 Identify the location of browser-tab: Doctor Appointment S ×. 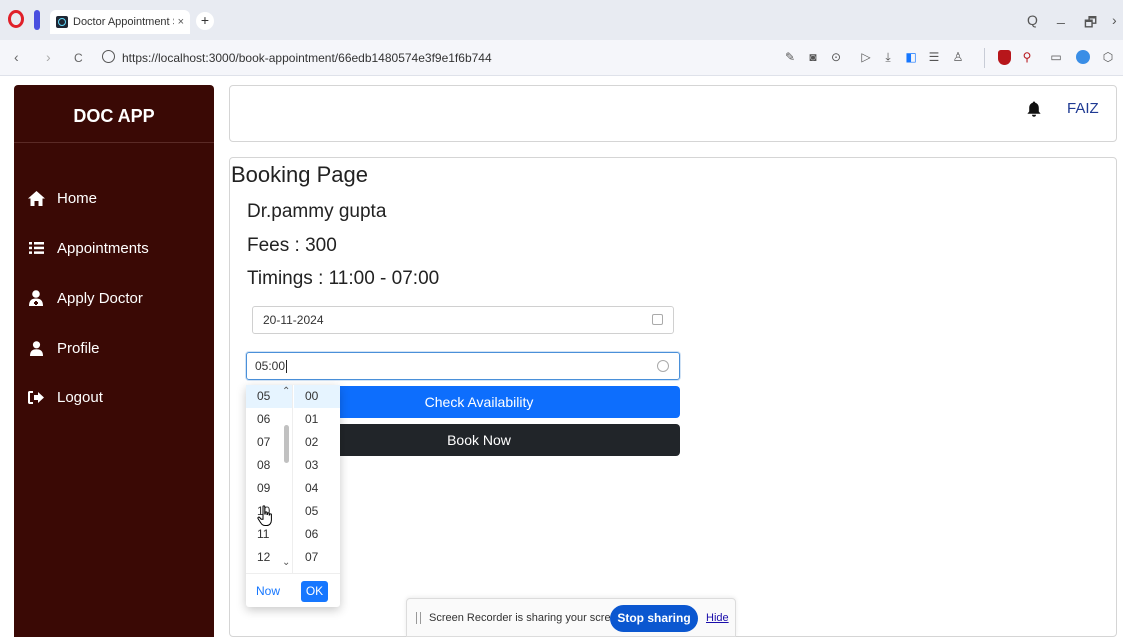
(120, 22).